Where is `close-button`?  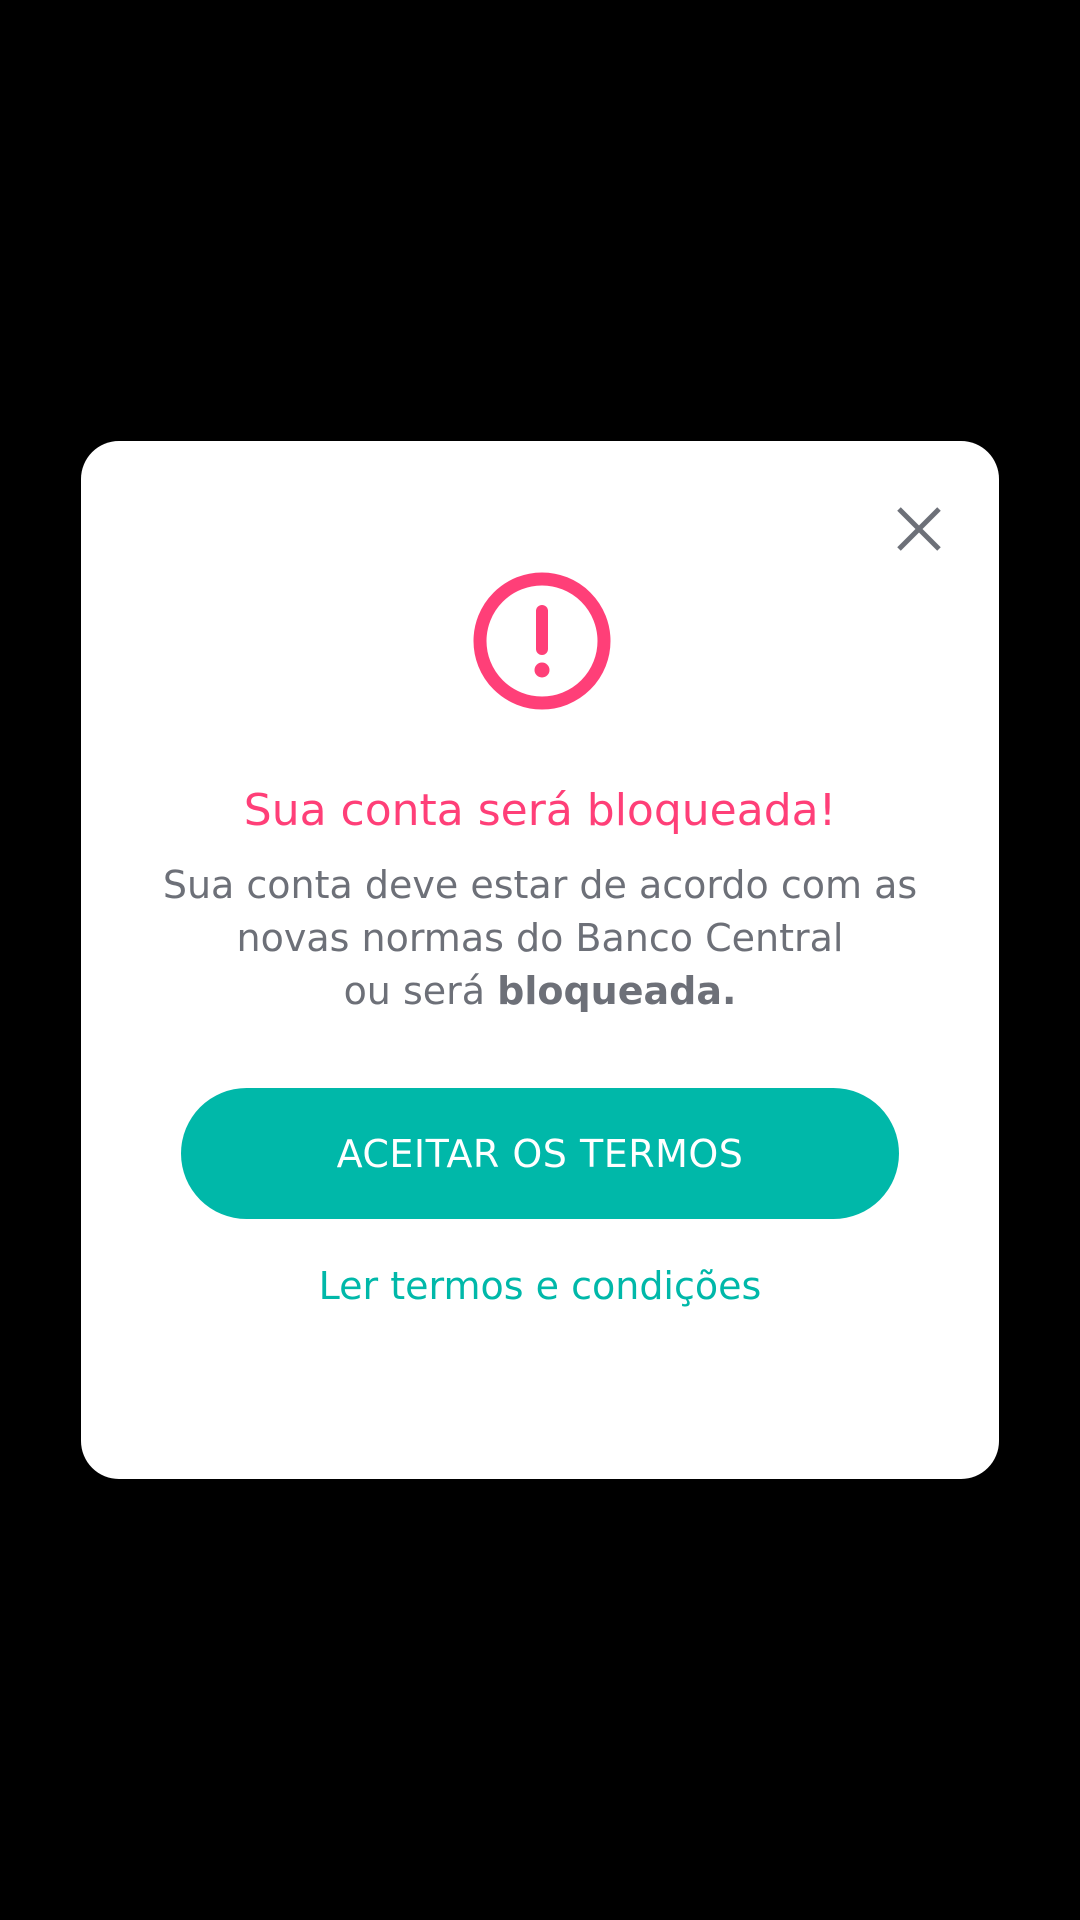 close-button is located at coordinates (919, 529).